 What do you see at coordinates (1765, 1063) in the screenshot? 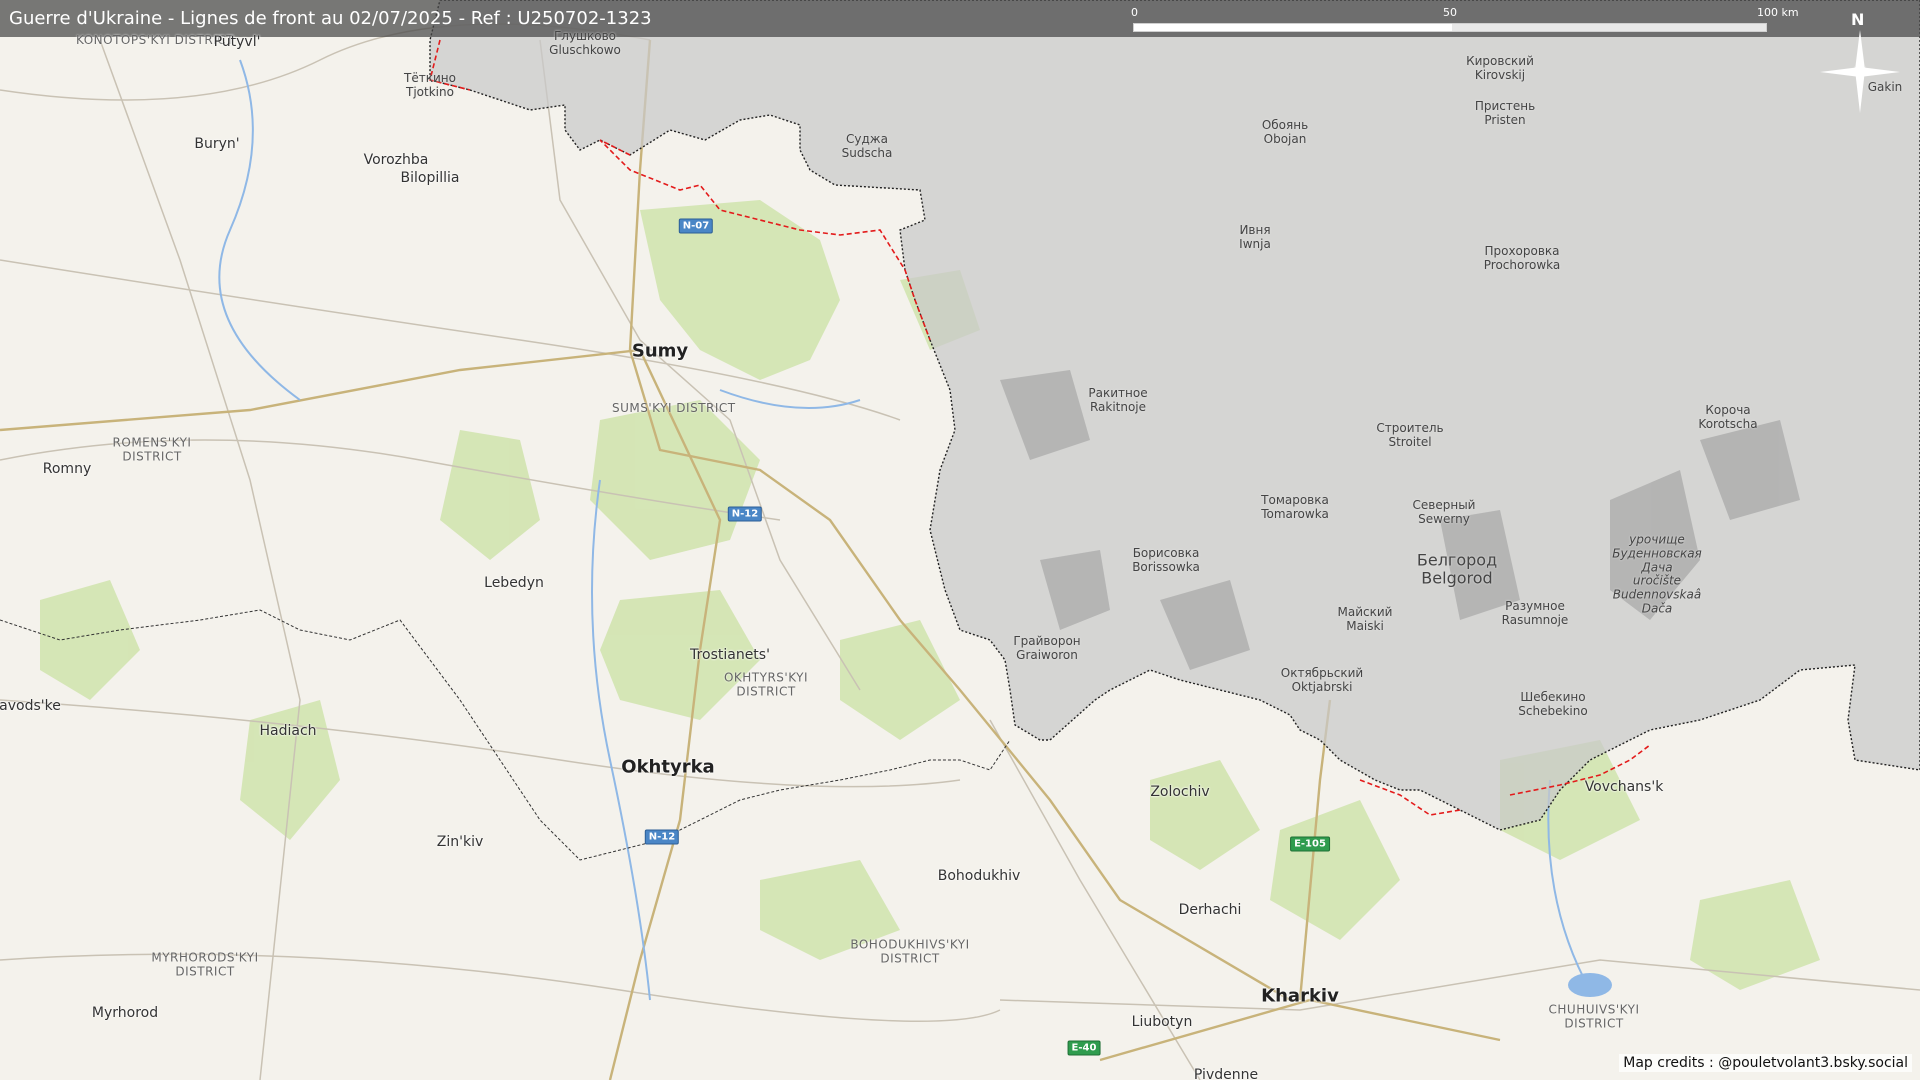
I see `map-credits: Map credits : @pouletvolant3.bsky.social` at bounding box center [1765, 1063].